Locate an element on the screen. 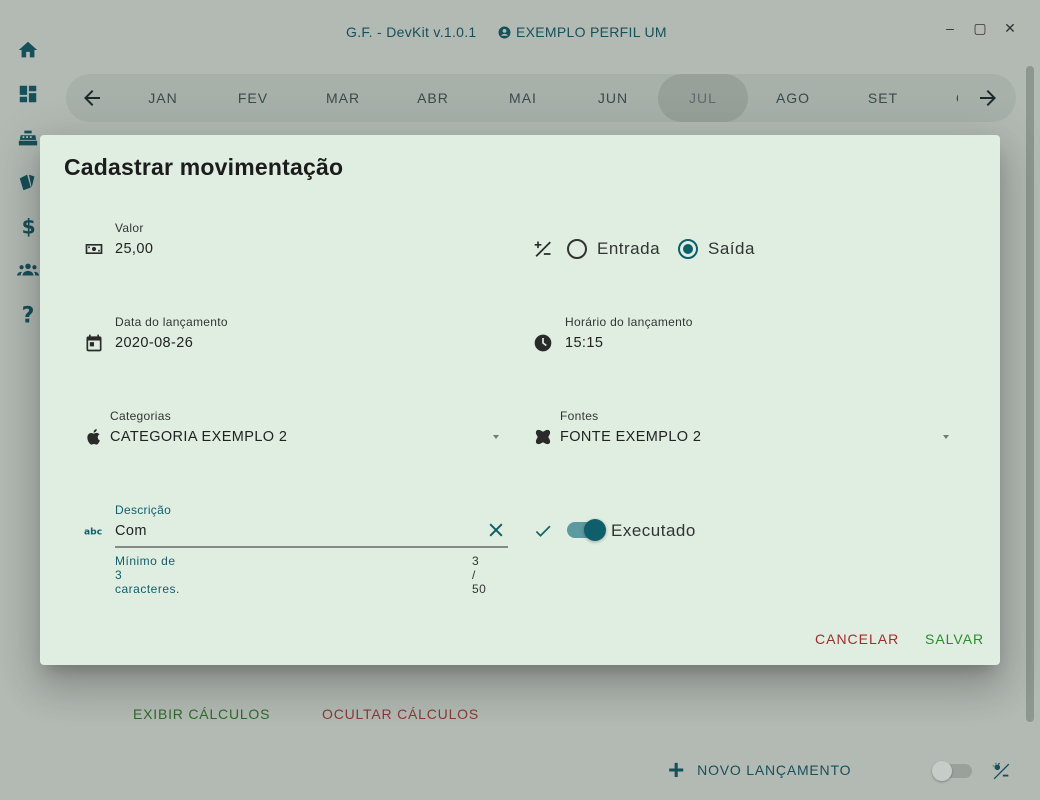  month-tab: OUT is located at coordinates (943, 98).